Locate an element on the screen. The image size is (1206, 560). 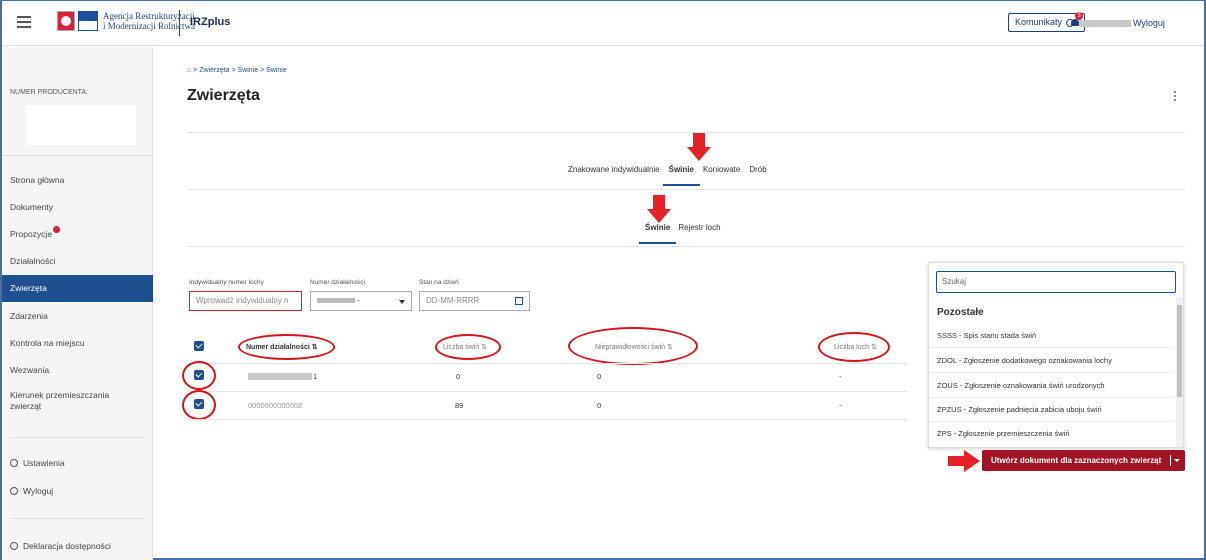
dropdown-section-title: Pozostałe is located at coordinates (960, 312).